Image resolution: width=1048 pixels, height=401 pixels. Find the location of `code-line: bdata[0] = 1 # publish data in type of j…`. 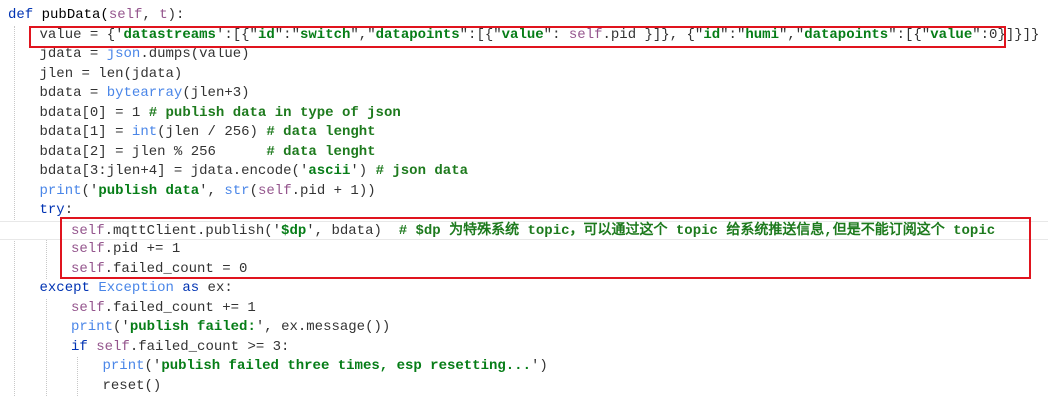

code-line: bdata[0] = 1 # publish data in type of j… is located at coordinates (524, 114).